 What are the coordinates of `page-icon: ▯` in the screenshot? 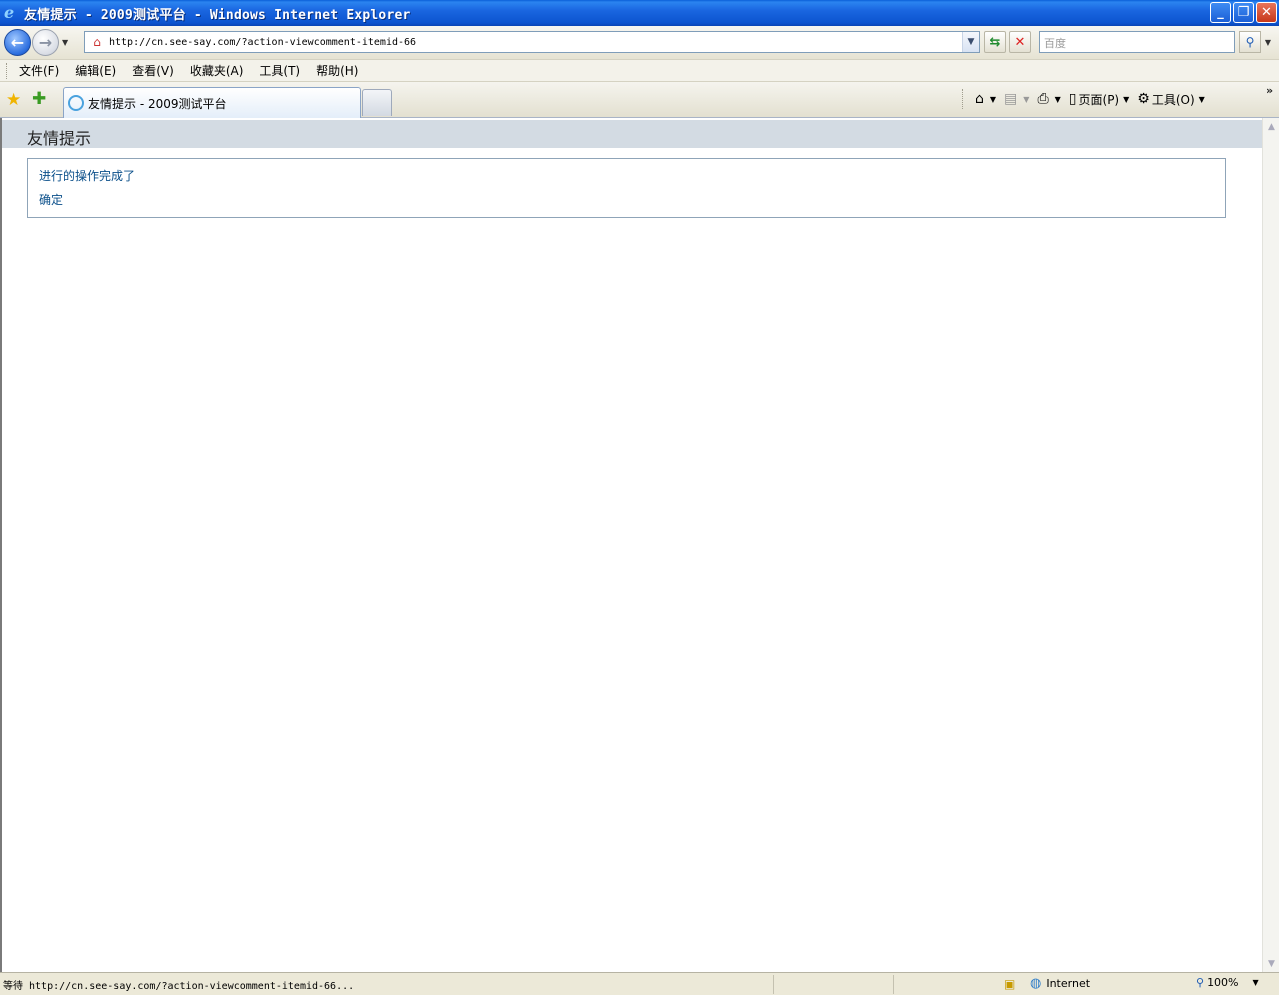 It's located at (1072, 99).